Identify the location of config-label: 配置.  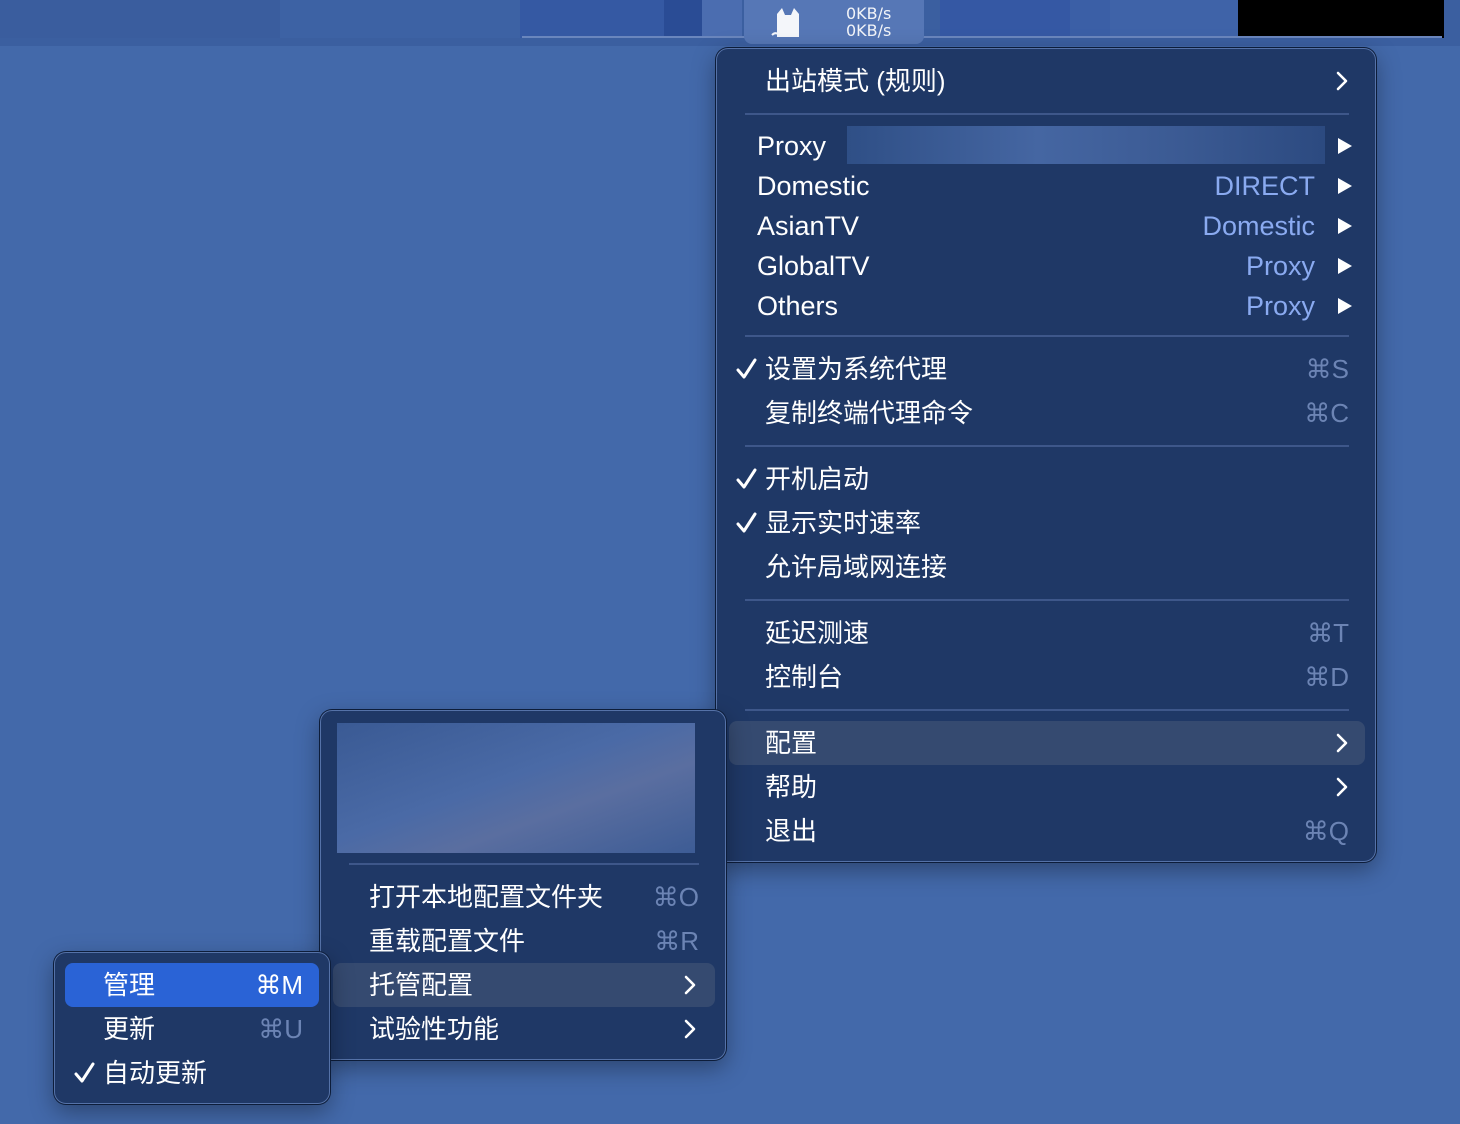
(791, 743).